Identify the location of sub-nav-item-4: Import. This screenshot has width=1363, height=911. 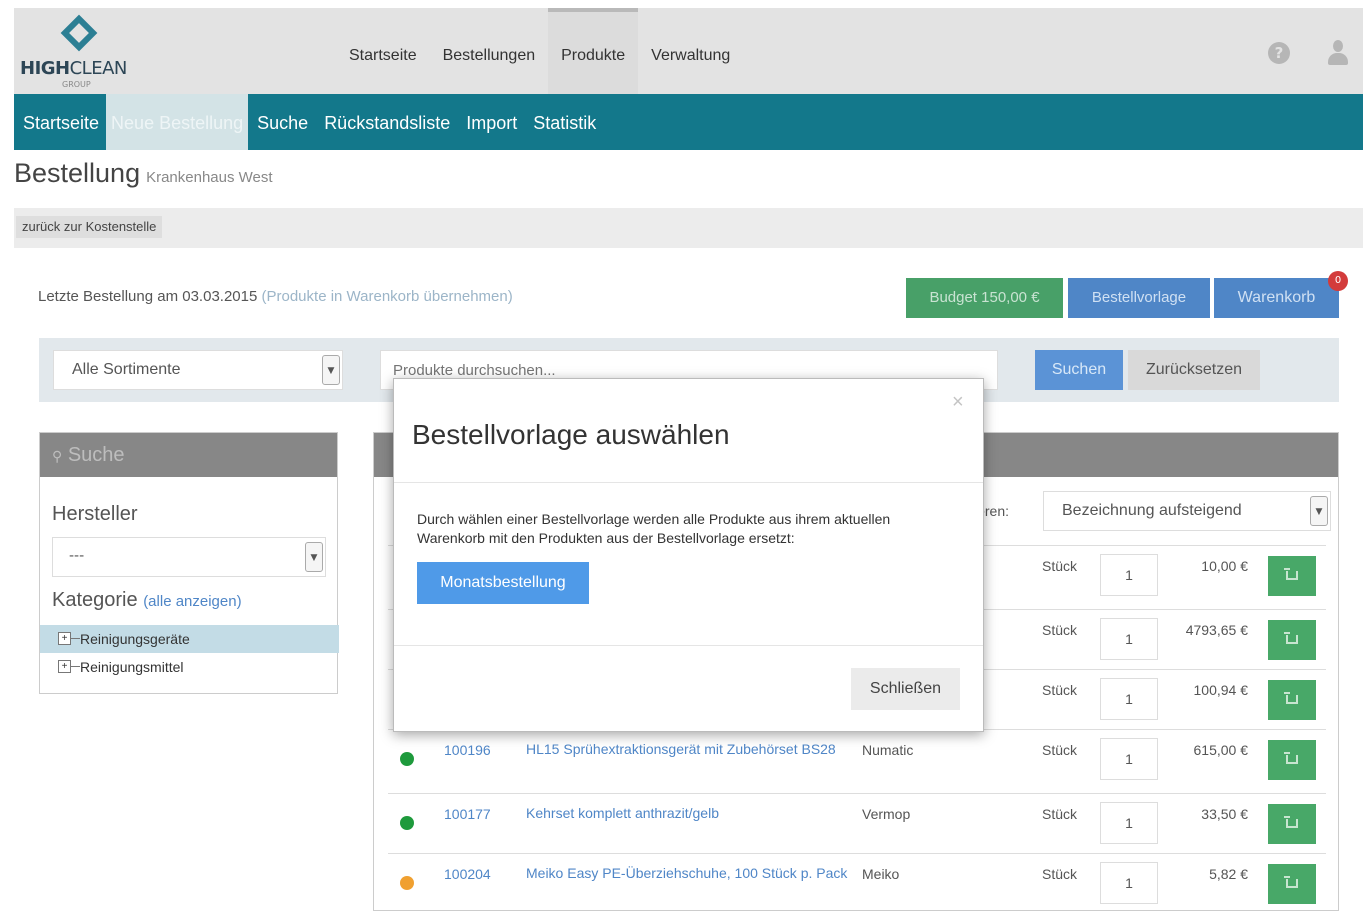
(490, 122).